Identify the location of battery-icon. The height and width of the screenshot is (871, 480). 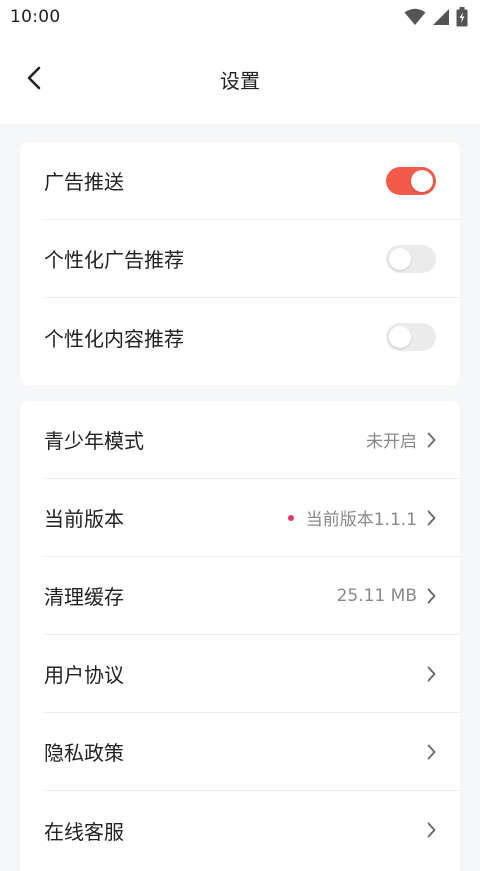
(462, 17).